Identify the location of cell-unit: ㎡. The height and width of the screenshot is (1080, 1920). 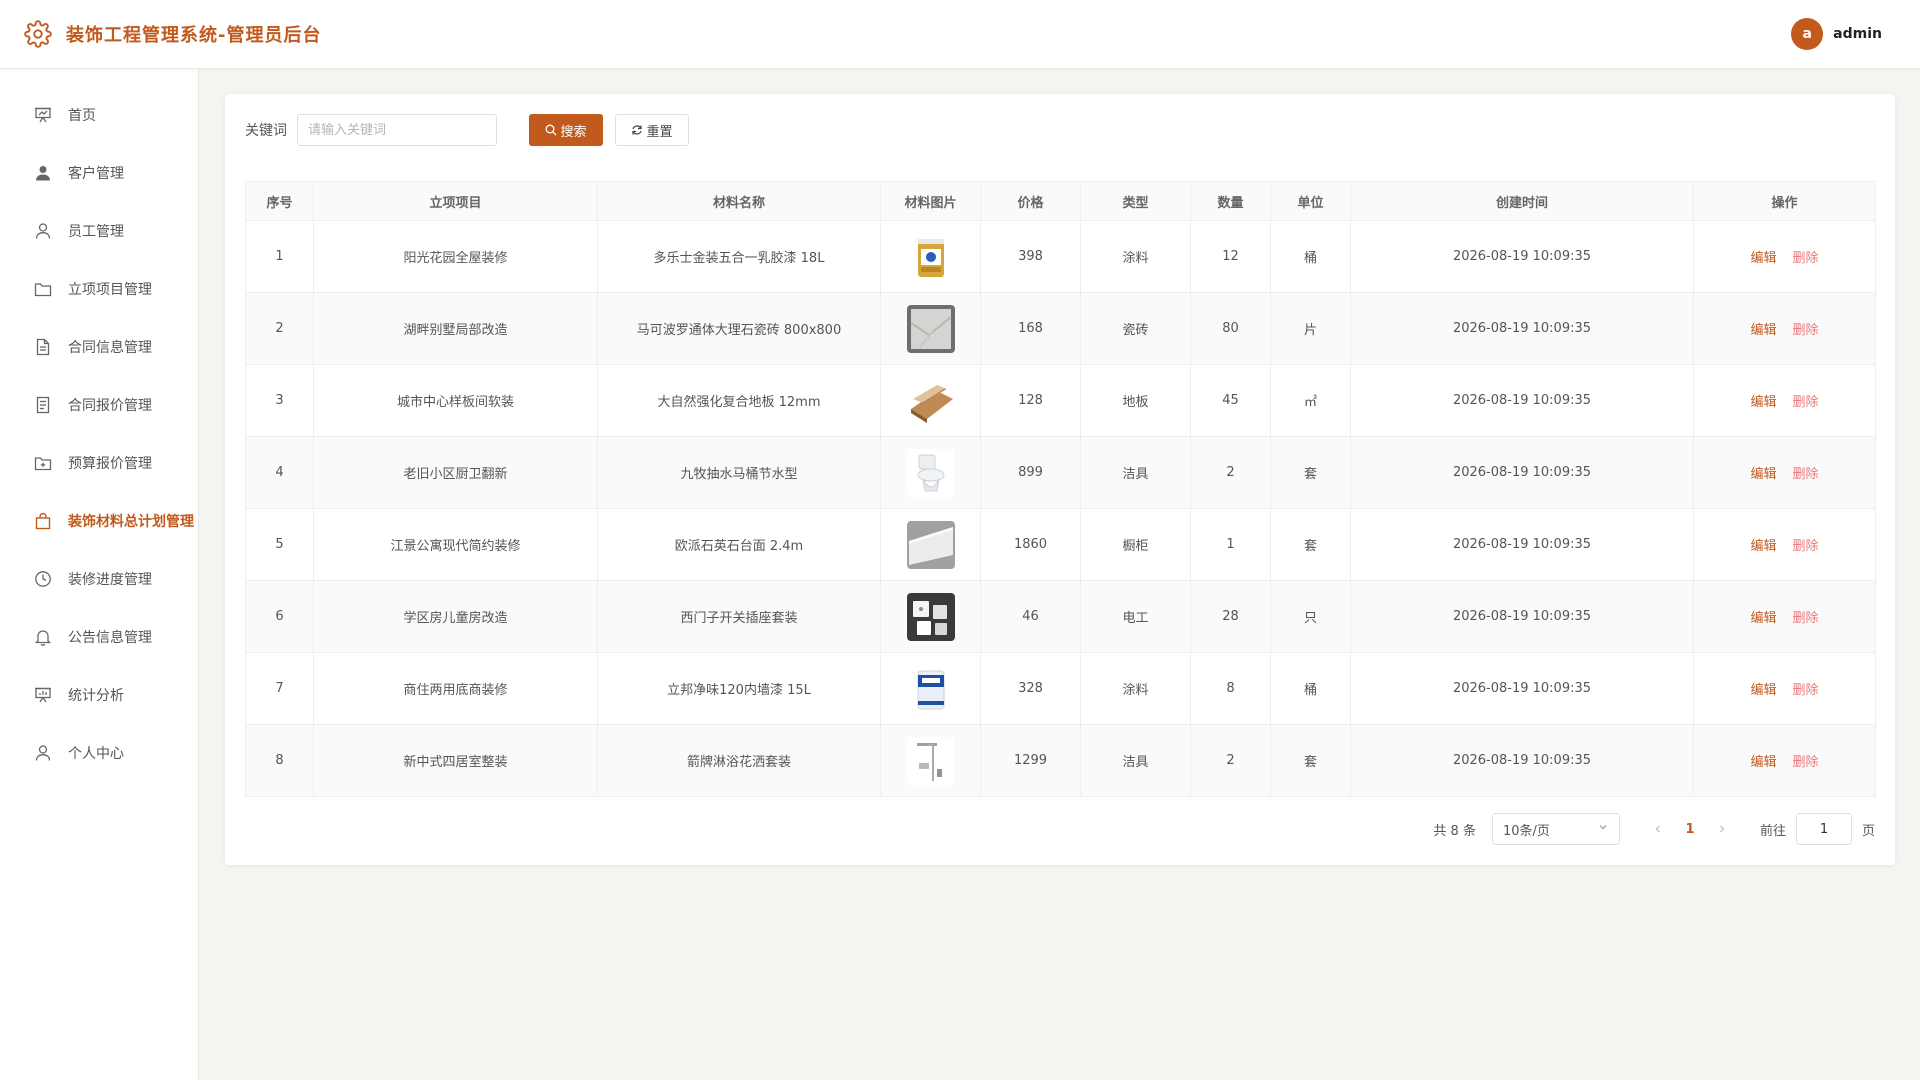
(1310, 400).